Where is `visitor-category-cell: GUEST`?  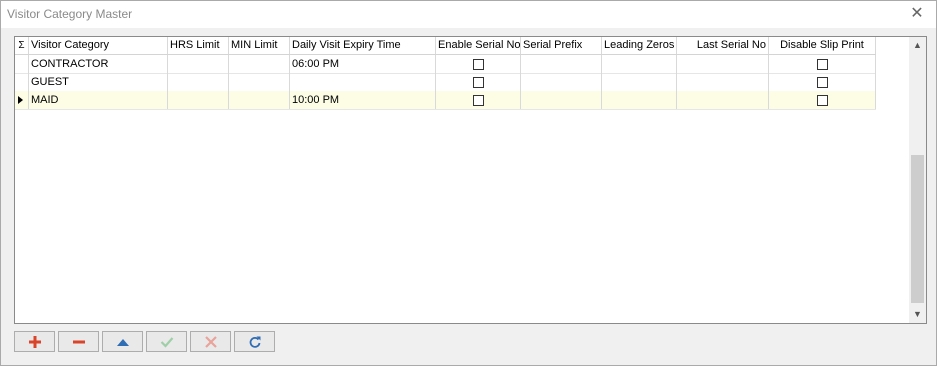
visitor-category-cell: GUEST is located at coordinates (98, 82).